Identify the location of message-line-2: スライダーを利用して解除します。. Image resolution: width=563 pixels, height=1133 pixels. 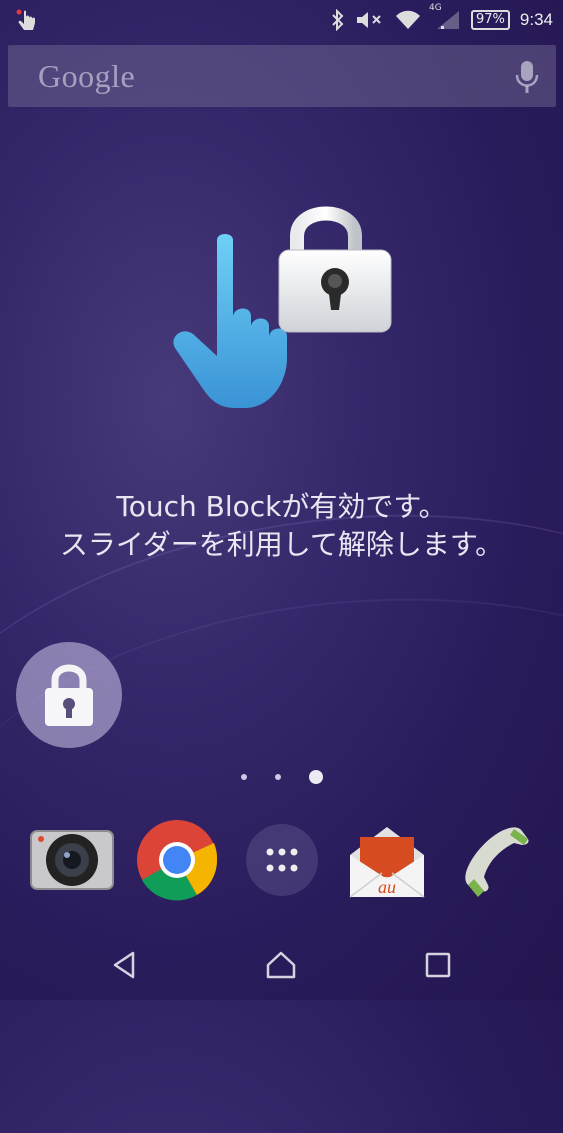
(281, 544).